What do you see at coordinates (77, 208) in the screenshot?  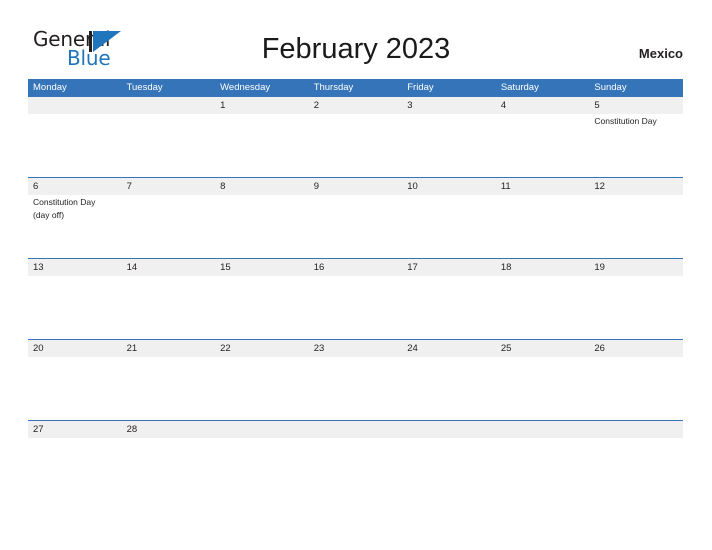 I see `day-events: Constitution Day (day off)` at bounding box center [77, 208].